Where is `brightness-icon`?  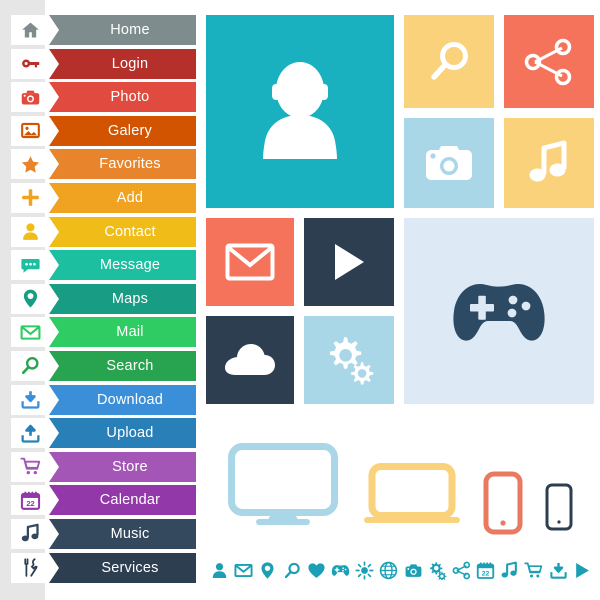 brightness-icon is located at coordinates (364, 570).